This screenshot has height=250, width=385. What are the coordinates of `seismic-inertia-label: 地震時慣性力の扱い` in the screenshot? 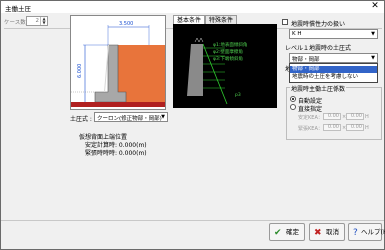 It's located at (318, 24).